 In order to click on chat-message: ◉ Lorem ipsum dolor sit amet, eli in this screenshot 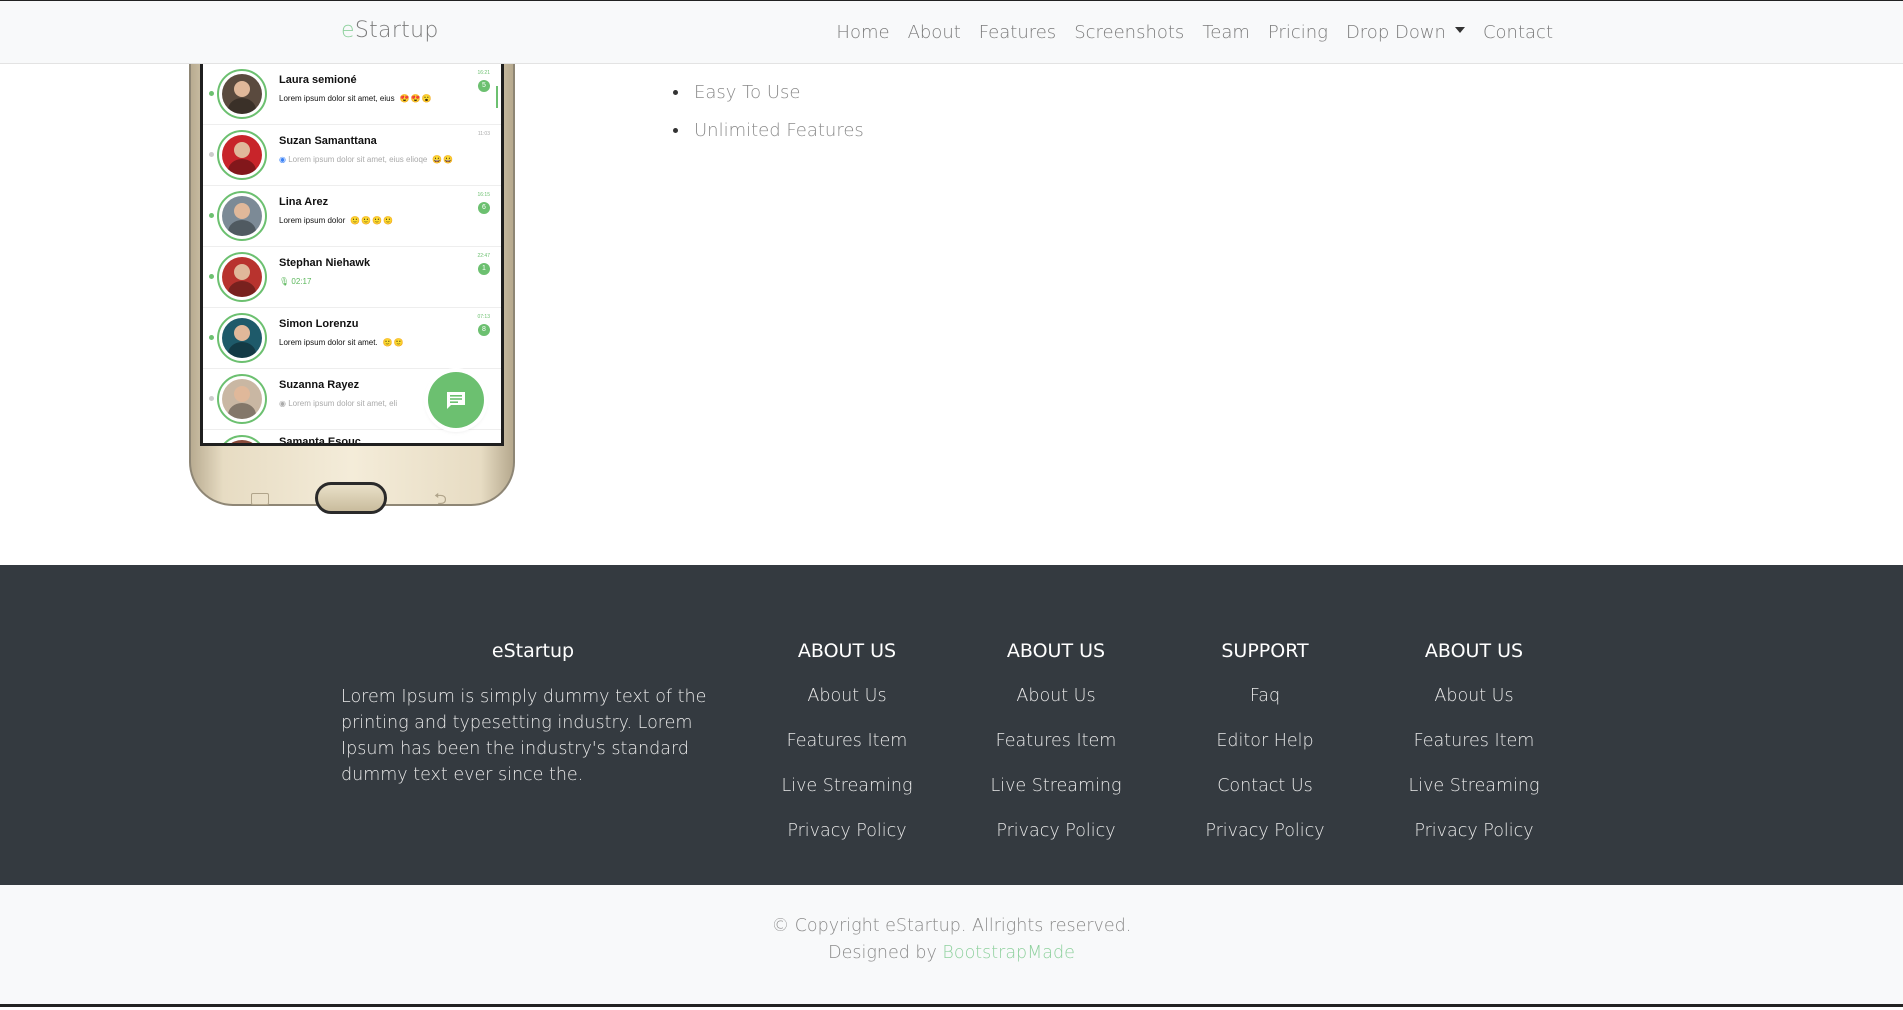, I will do `click(338, 403)`.